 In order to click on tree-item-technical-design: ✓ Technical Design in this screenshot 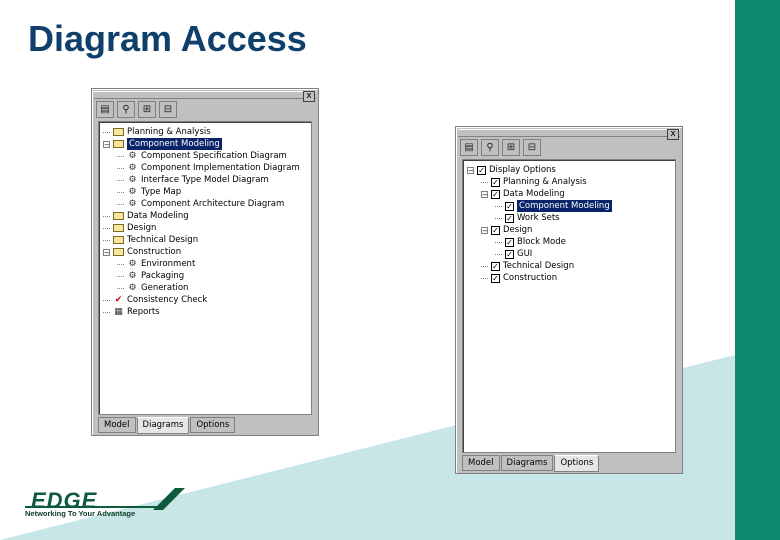, I will do `click(527, 266)`.